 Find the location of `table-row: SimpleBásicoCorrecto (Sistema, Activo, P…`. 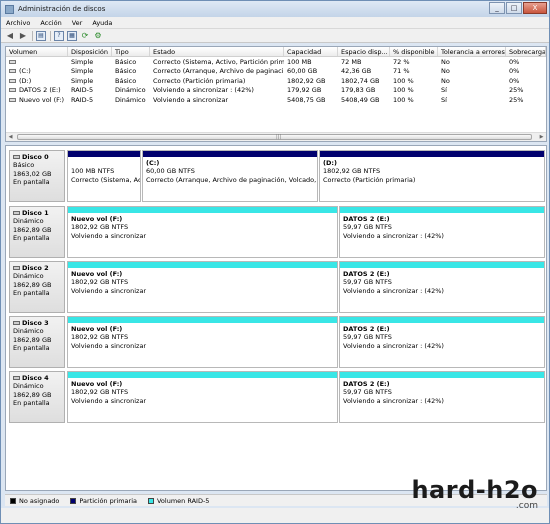

table-row: SimpleBásicoCorrecto (Sistema, Activo, P… is located at coordinates (276, 62).